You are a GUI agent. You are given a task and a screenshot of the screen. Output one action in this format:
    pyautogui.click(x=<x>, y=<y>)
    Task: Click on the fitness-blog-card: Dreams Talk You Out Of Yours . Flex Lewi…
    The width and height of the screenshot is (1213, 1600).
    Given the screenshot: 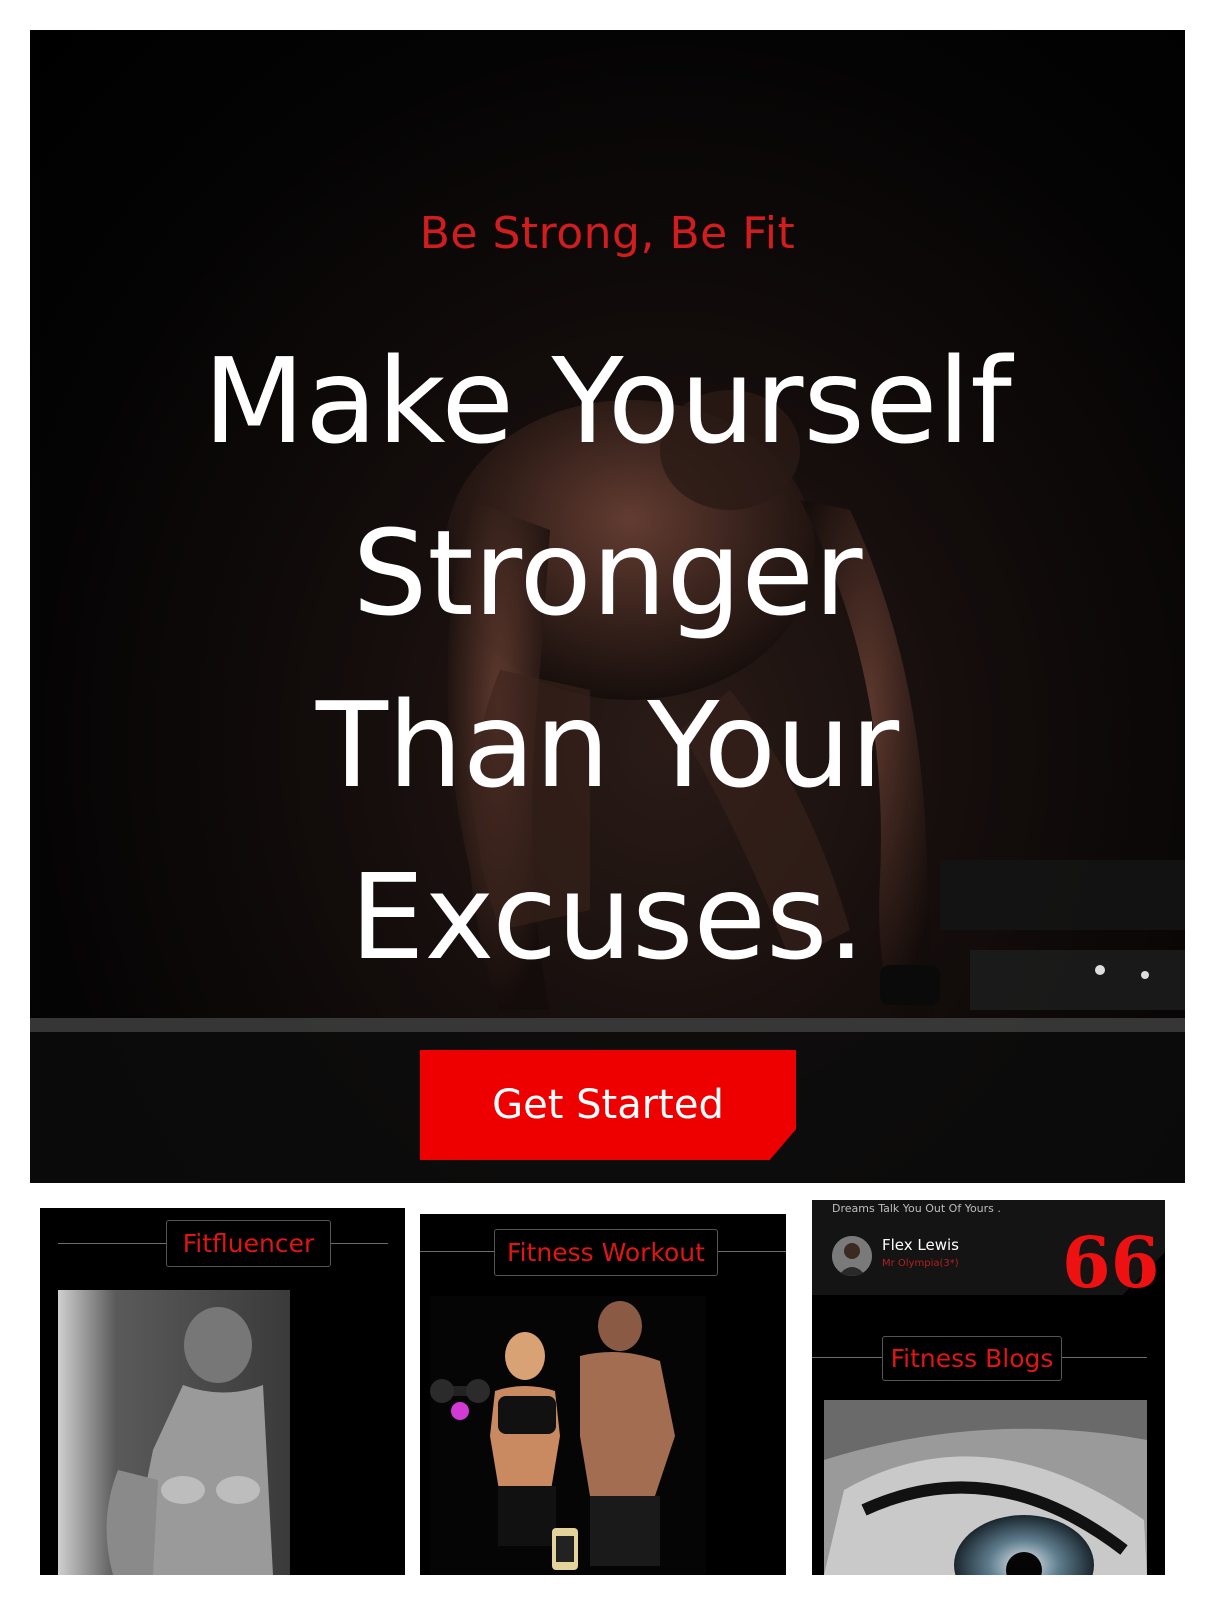 What is the action you would take?
    pyautogui.click(x=988, y=1387)
    